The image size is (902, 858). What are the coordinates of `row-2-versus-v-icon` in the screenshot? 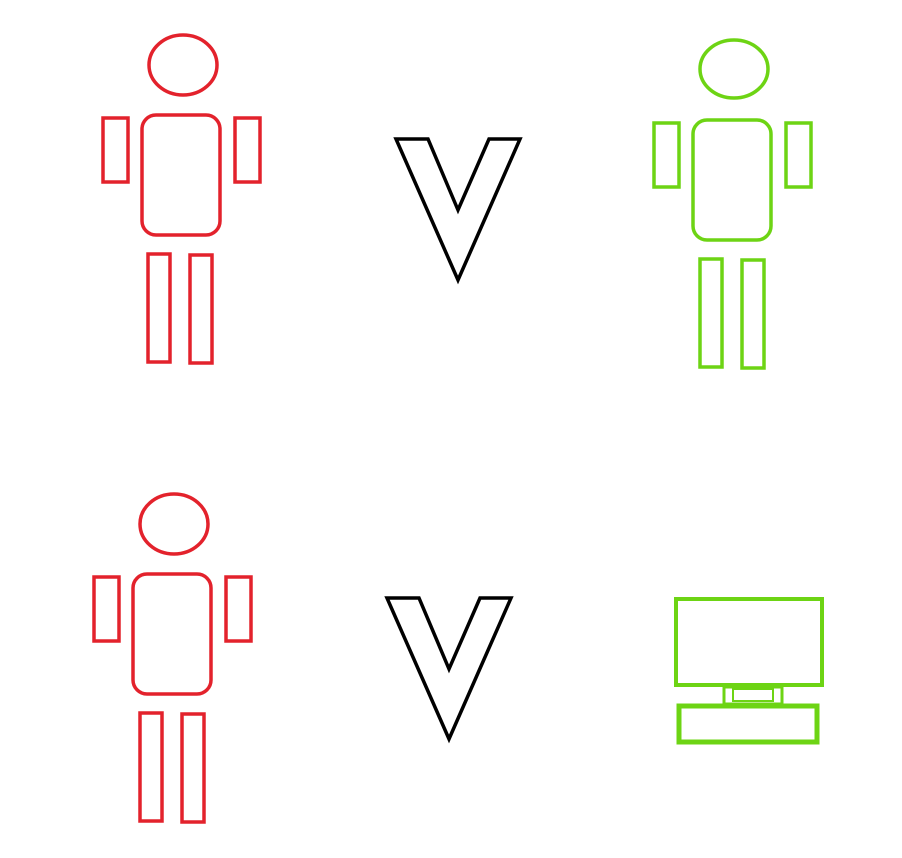 It's located at (449, 670).